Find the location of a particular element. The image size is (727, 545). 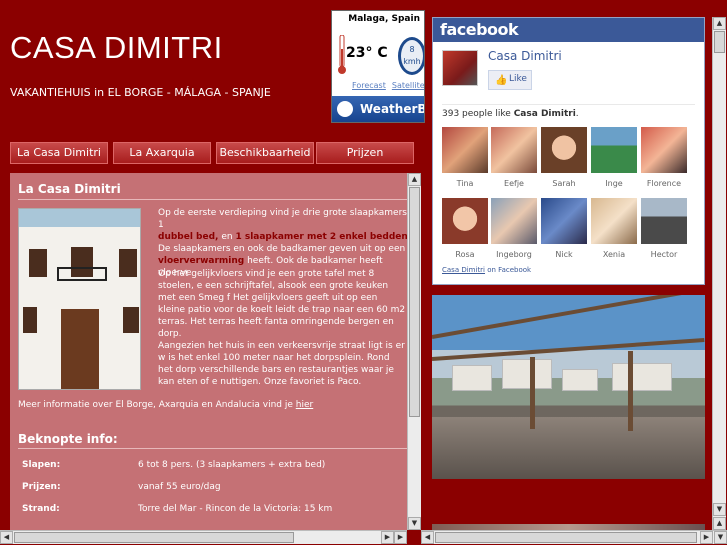

house-balcony is located at coordinates (82, 274).